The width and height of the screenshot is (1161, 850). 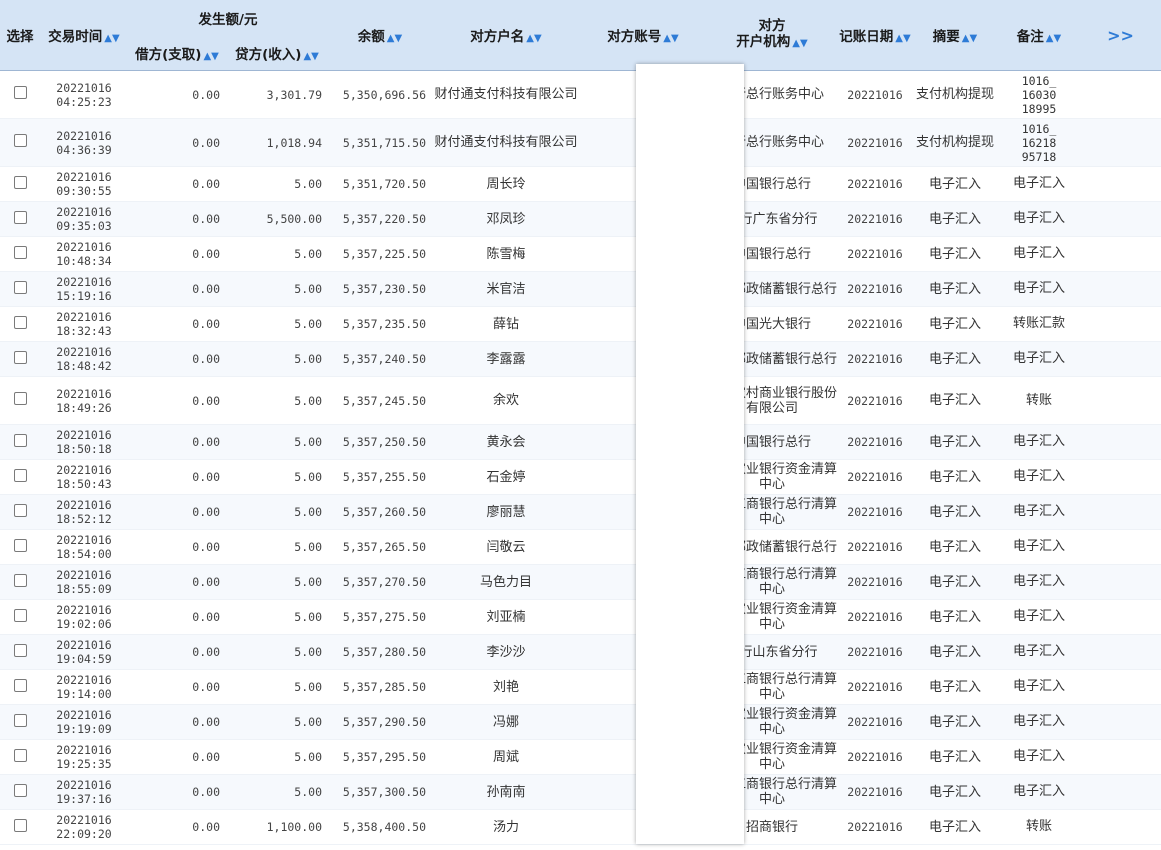 I want to click on balance-cell: 5,357,285.50, so click(x=380, y=687).